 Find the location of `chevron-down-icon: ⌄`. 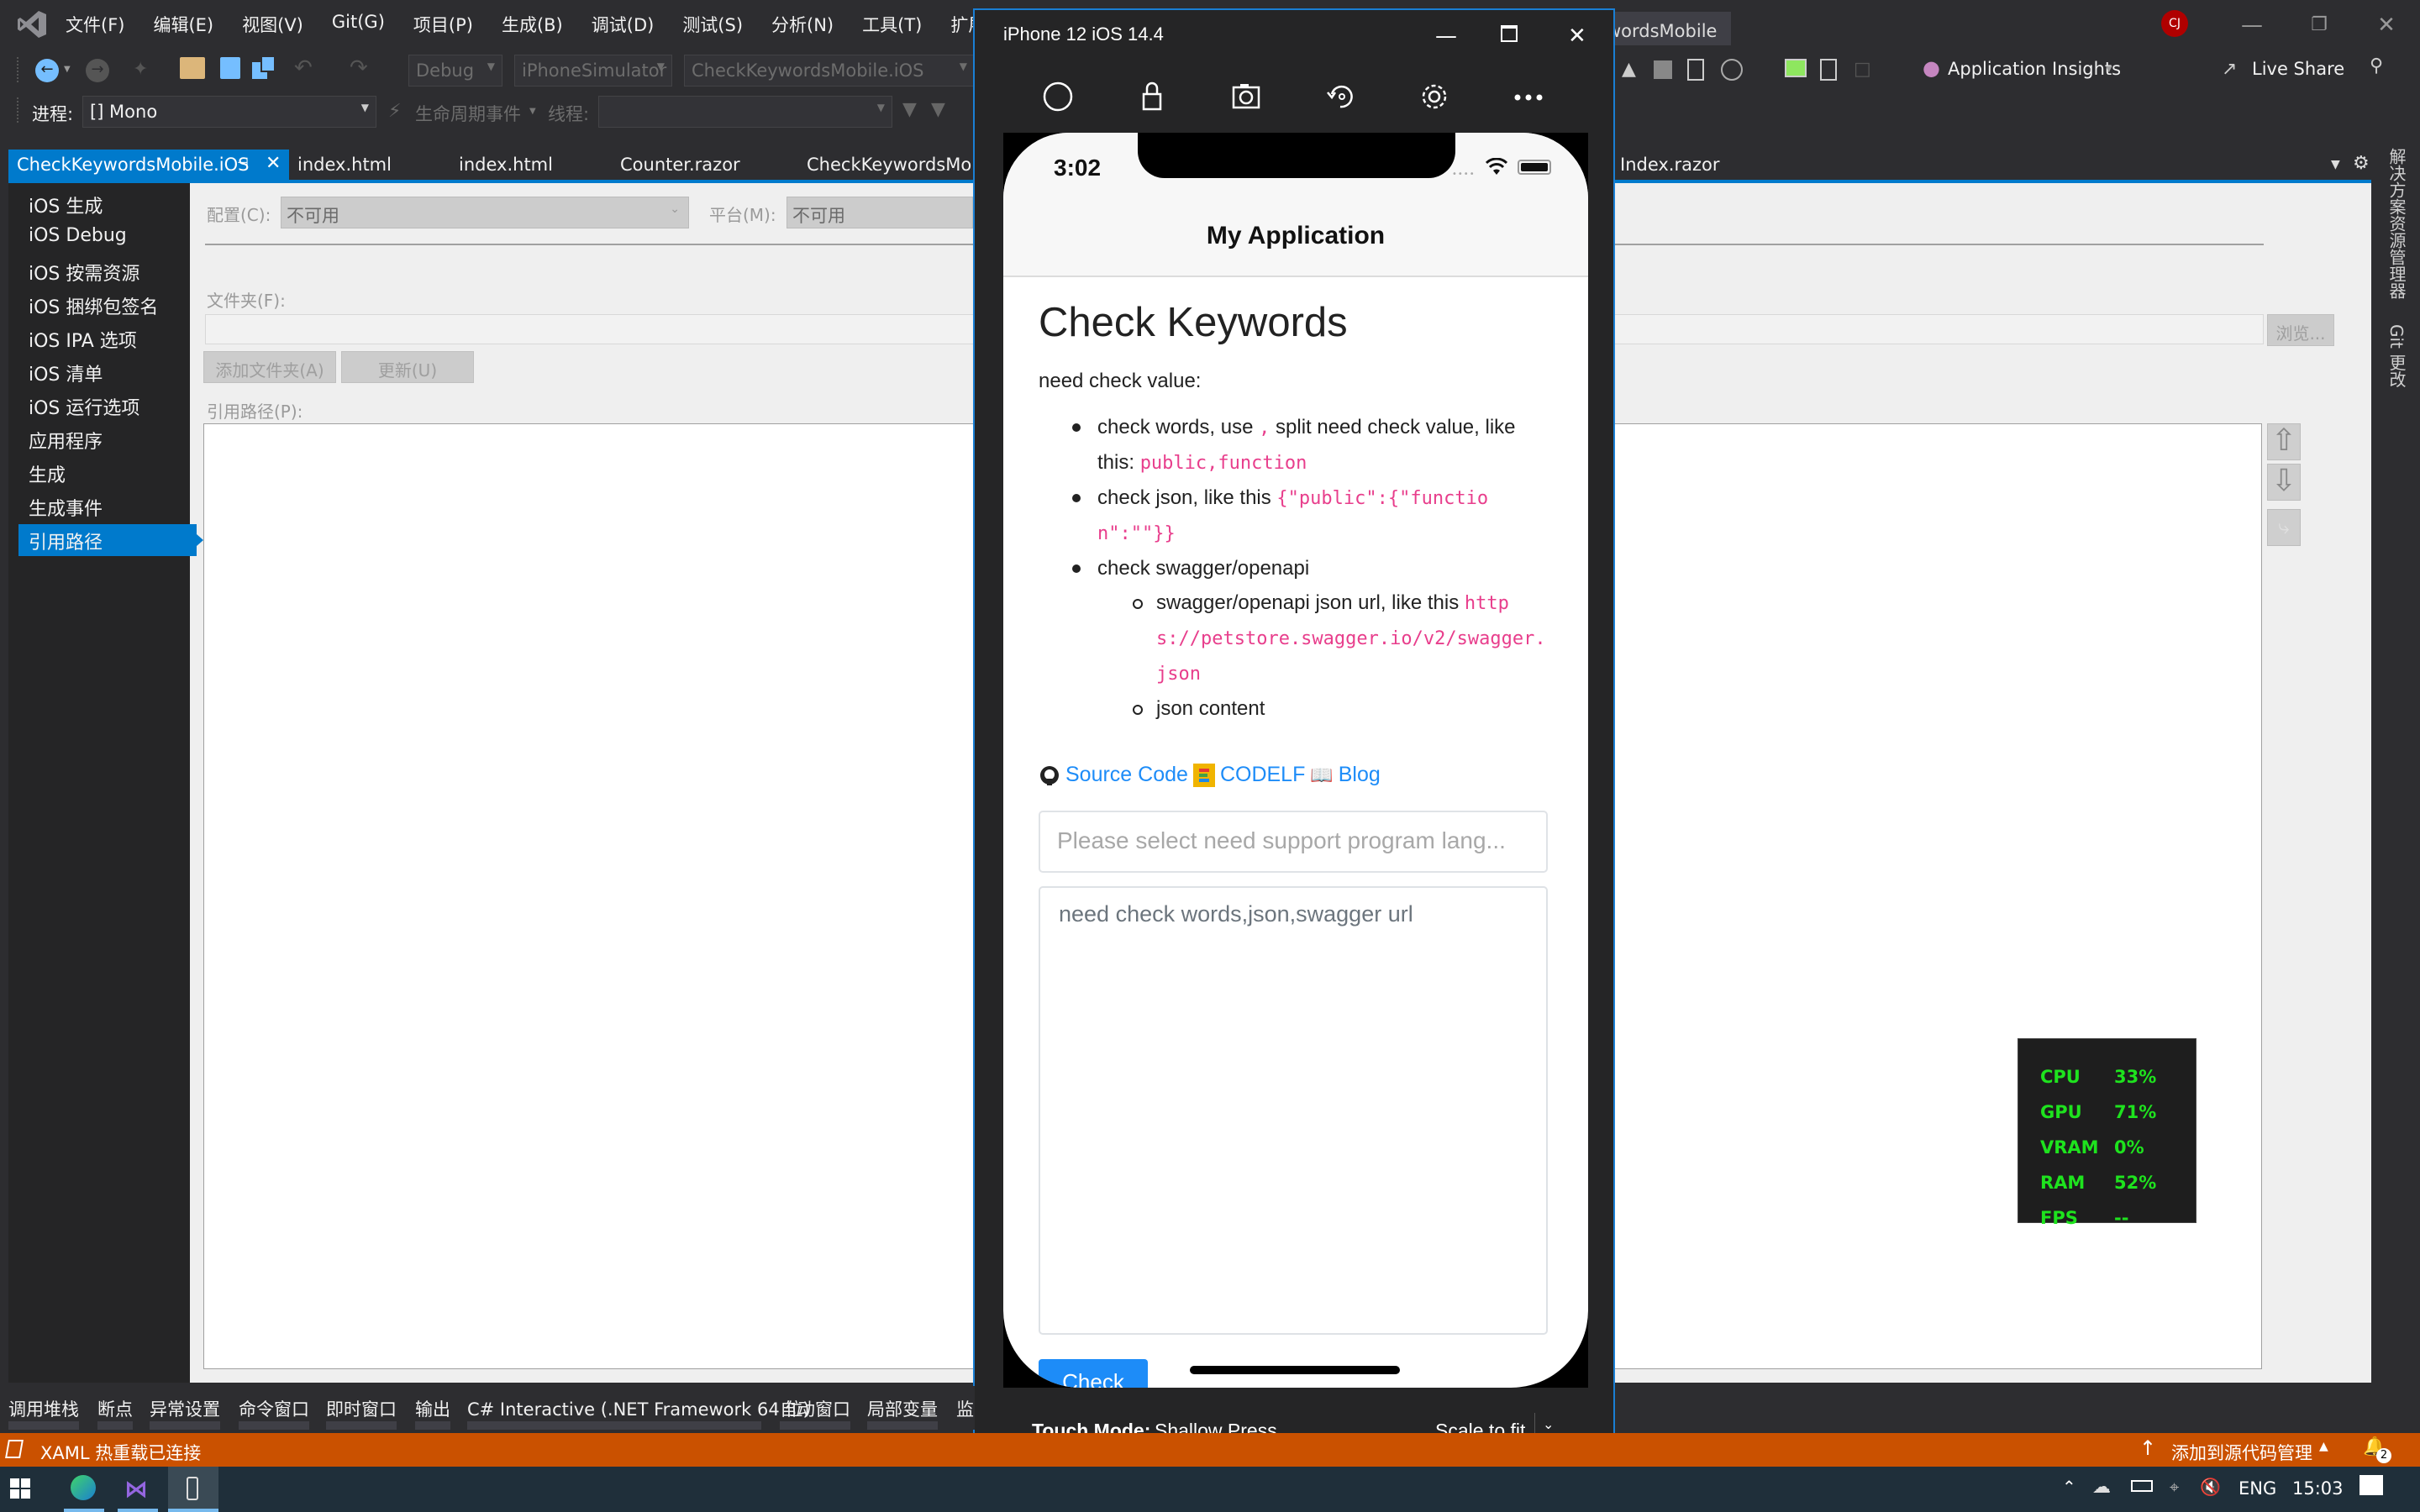

chevron-down-icon: ⌄ is located at coordinates (1548, 1424).